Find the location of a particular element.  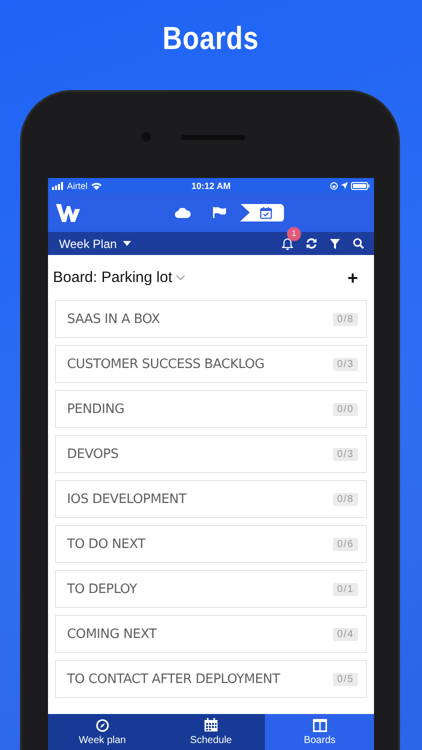

view-dropdown: Week Plan is located at coordinates (95, 243).